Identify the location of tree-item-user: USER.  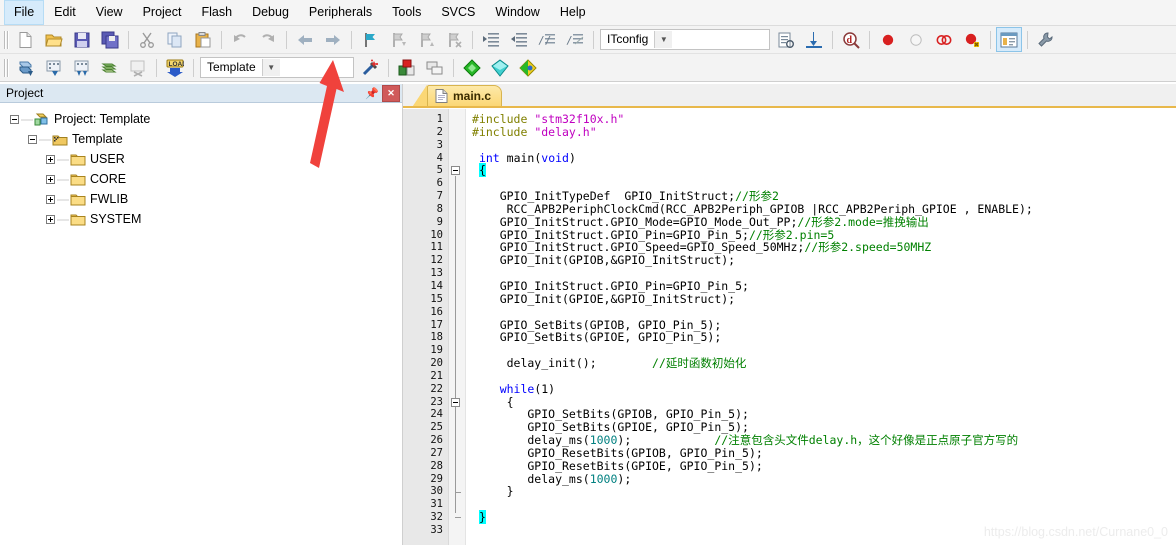
(205, 159).